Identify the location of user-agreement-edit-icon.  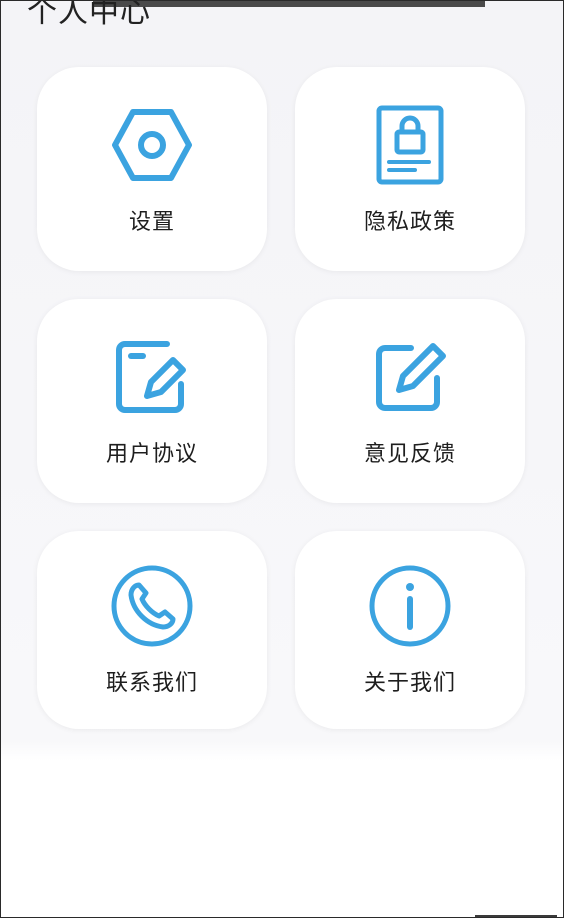
(152, 377).